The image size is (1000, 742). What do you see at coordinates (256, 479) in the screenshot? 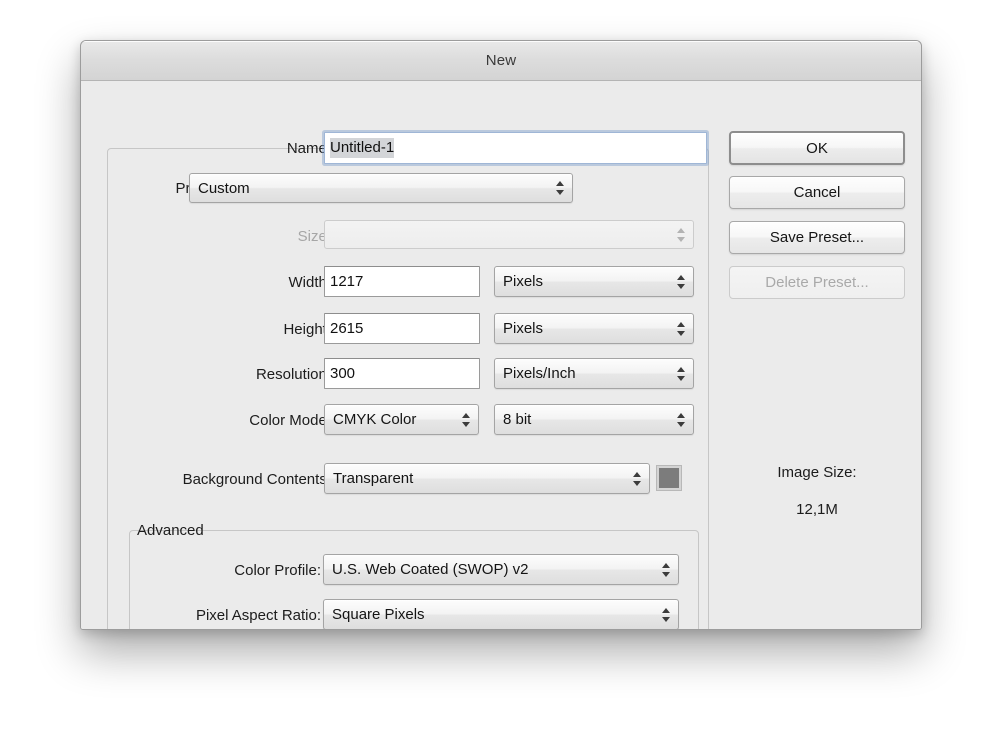
I see `background-contents-label: Background Contents:` at bounding box center [256, 479].